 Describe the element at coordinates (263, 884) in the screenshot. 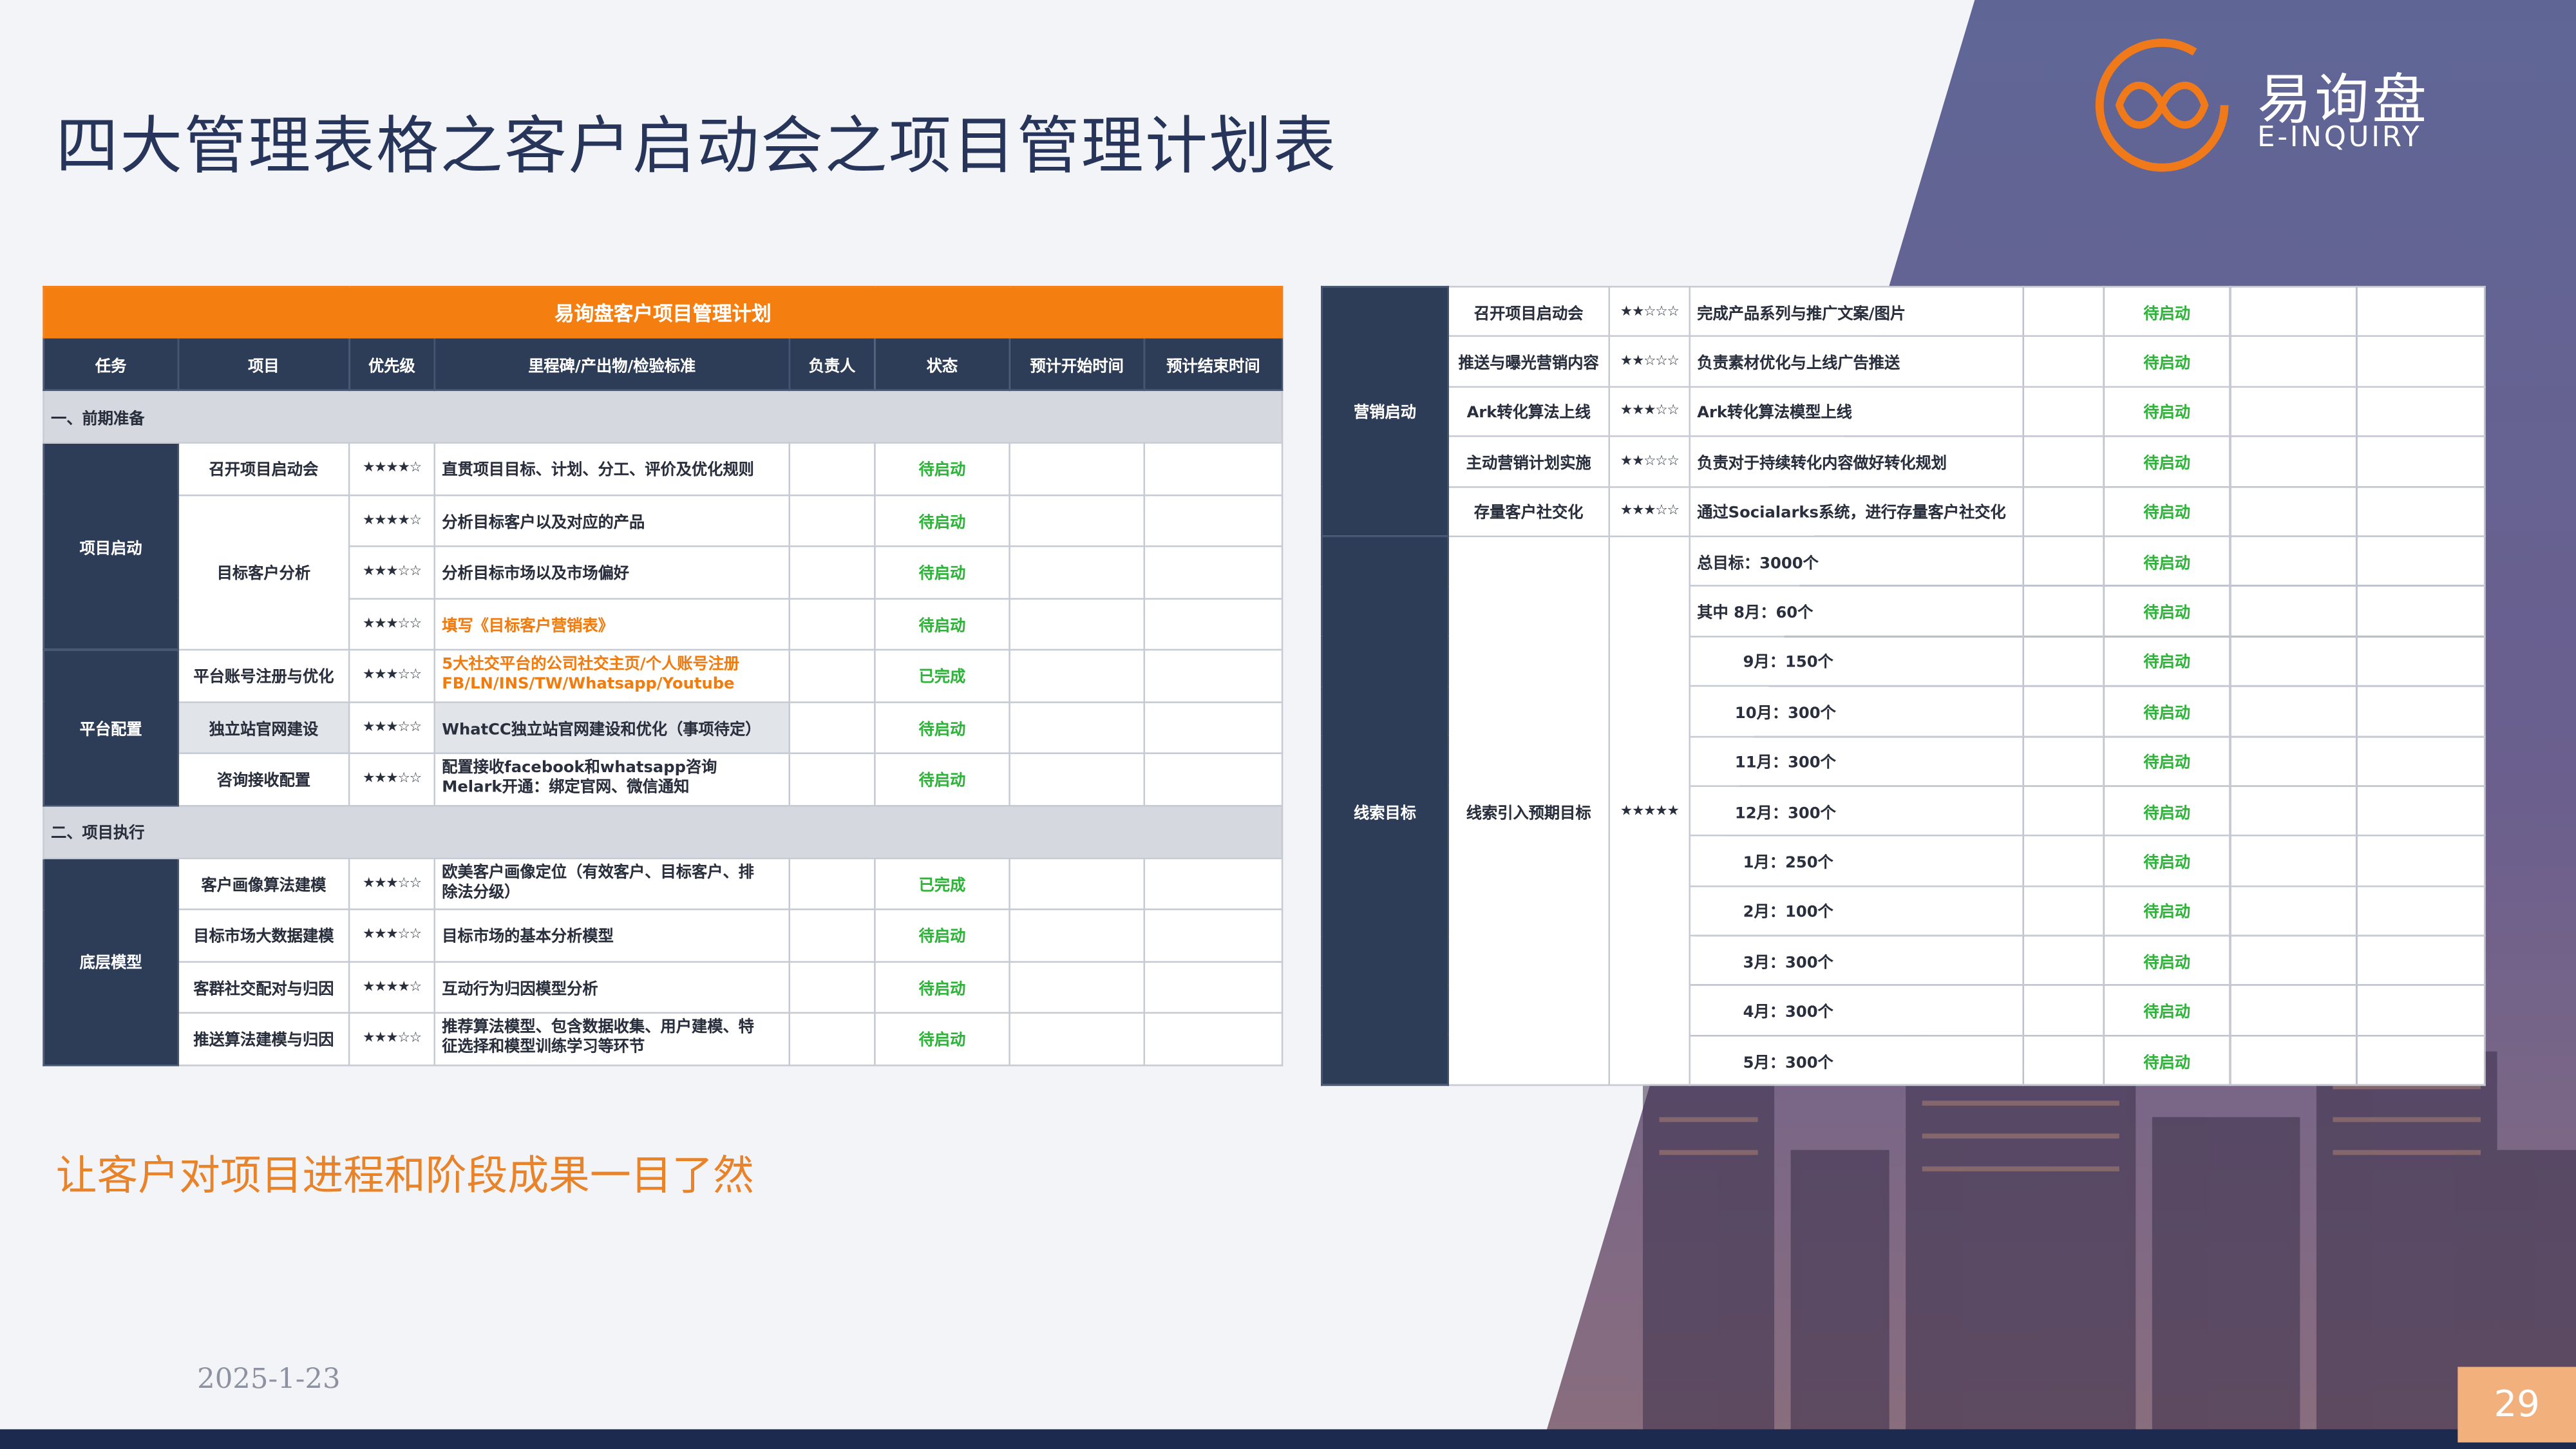

I see `item-cell: 客户画像算法建模` at that location.